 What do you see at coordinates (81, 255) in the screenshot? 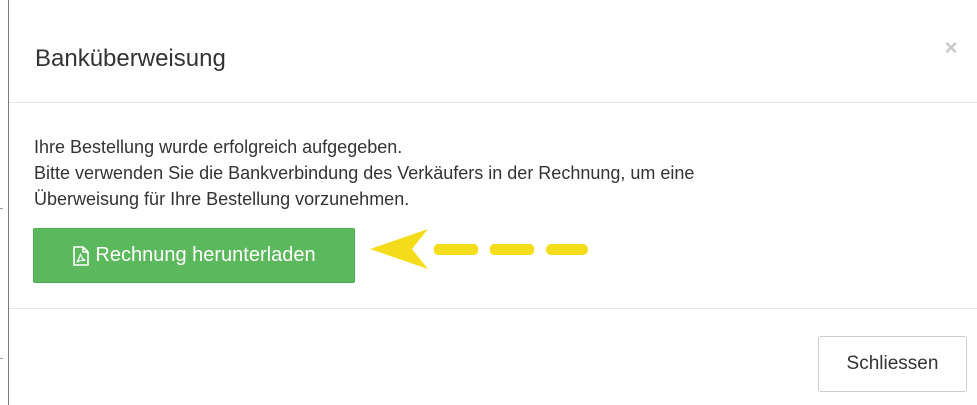
I see `file-pdf-icon` at bounding box center [81, 255].